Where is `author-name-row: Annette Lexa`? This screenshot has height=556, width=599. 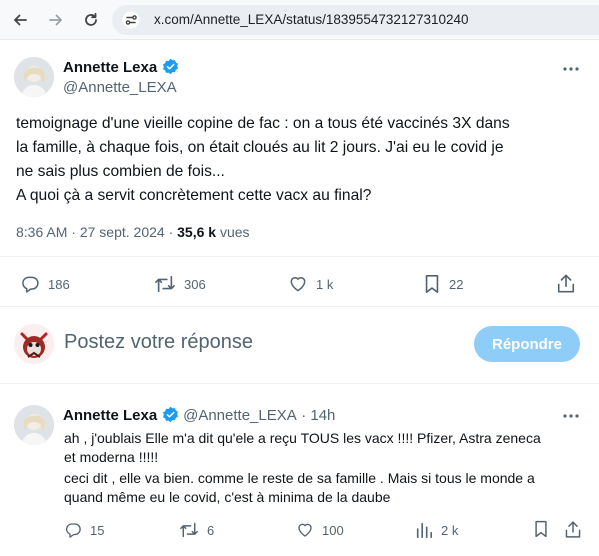 author-name-row: Annette Lexa is located at coordinates (121, 69).